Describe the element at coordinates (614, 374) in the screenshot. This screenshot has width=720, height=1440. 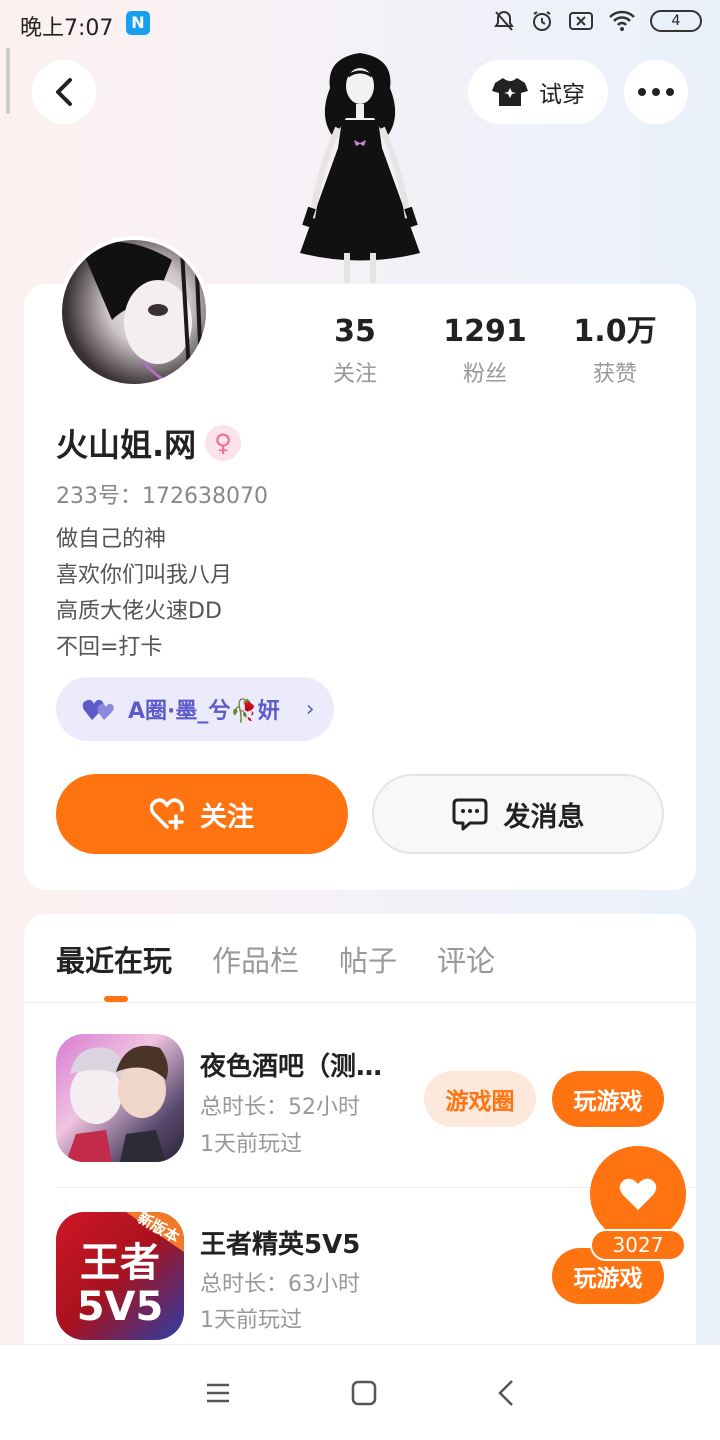
I see `stat-likes-label: 获赞` at that location.